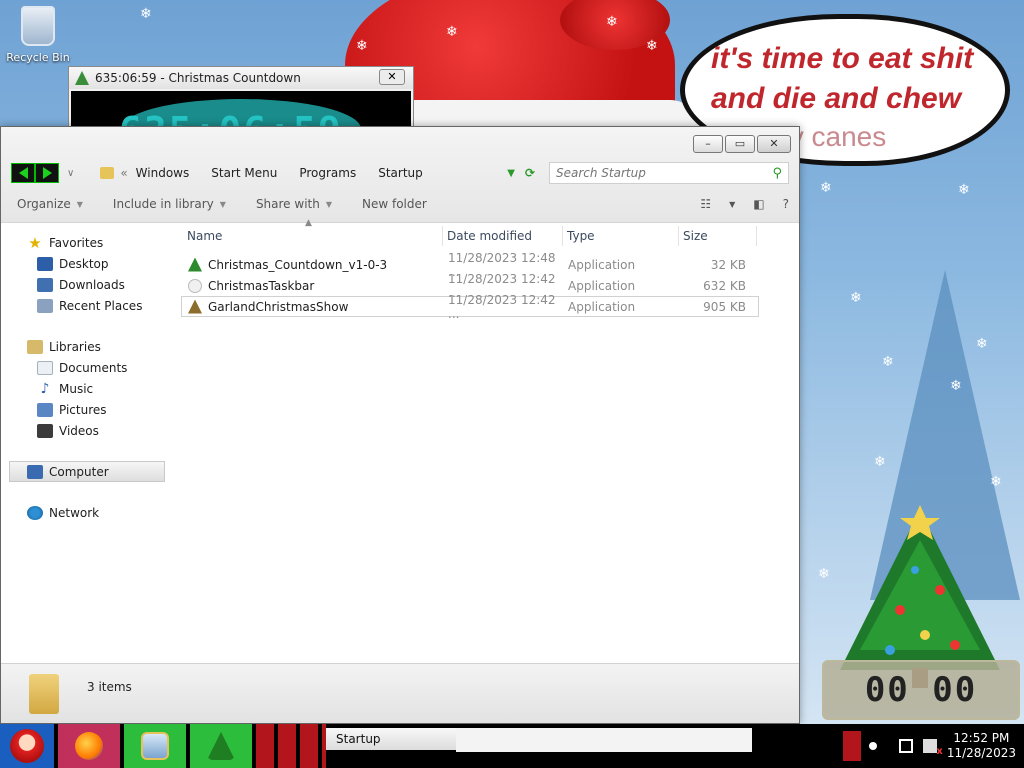  What do you see at coordinates (83, 409) in the screenshot?
I see `nav-pictures-label: Pictures` at bounding box center [83, 409].